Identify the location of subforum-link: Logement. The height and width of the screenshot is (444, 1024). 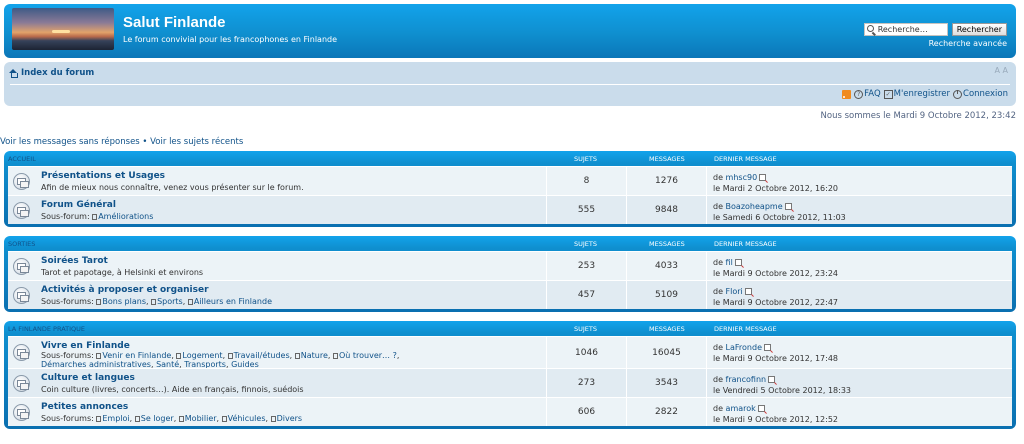
(202, 355).